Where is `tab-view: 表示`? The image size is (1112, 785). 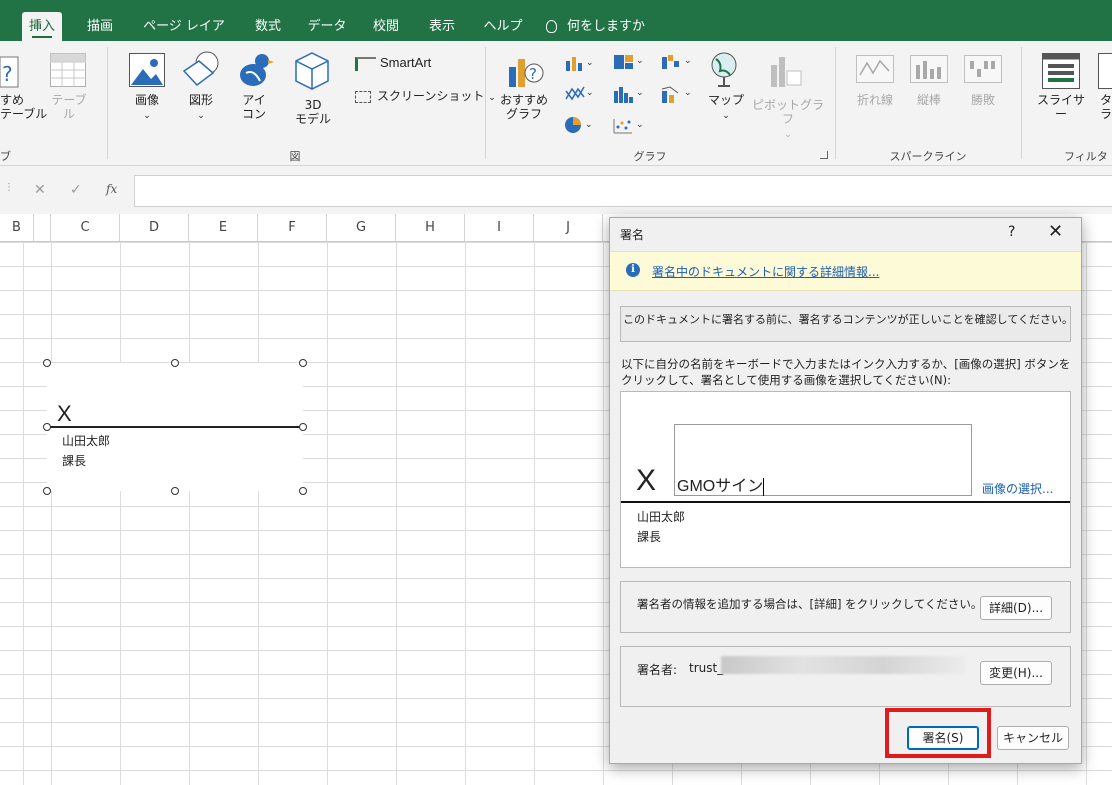 tab-view: 表示 is located at coordinates (442, 26).